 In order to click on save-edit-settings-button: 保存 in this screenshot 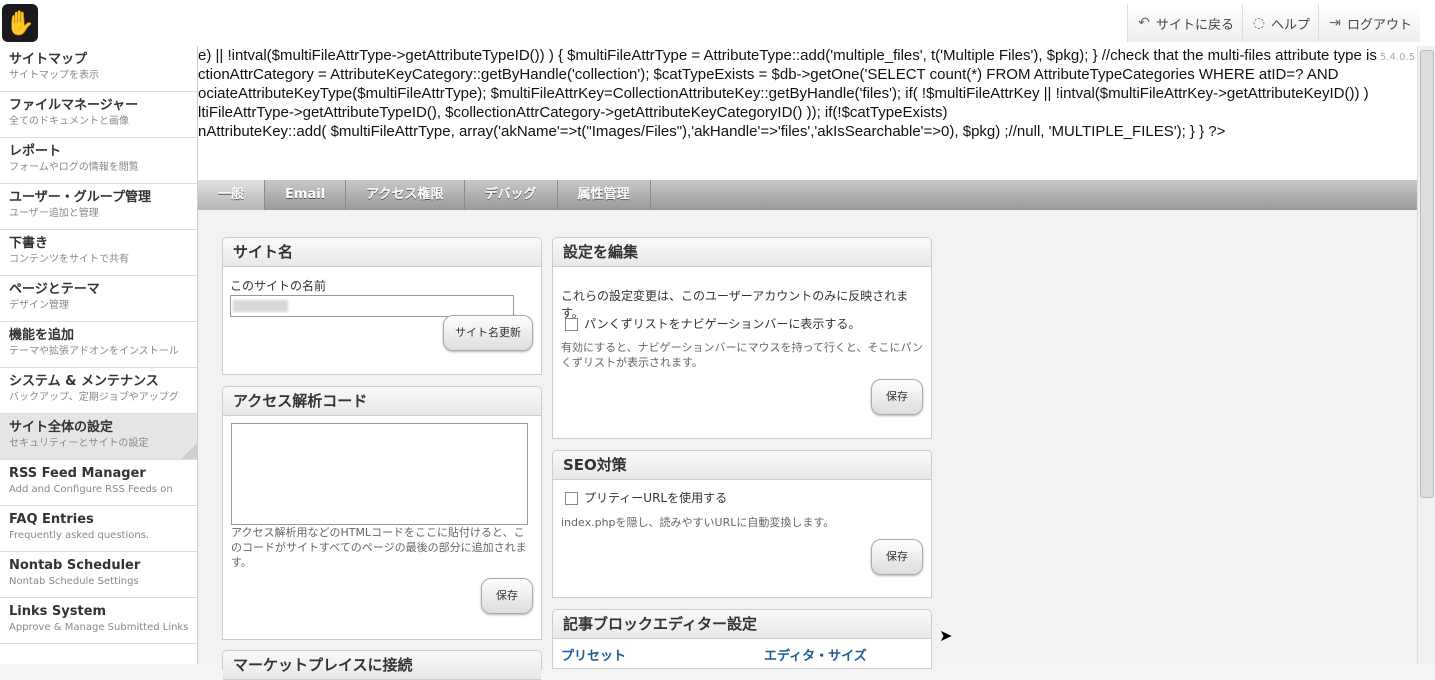, I will do `click(897, 397)`.